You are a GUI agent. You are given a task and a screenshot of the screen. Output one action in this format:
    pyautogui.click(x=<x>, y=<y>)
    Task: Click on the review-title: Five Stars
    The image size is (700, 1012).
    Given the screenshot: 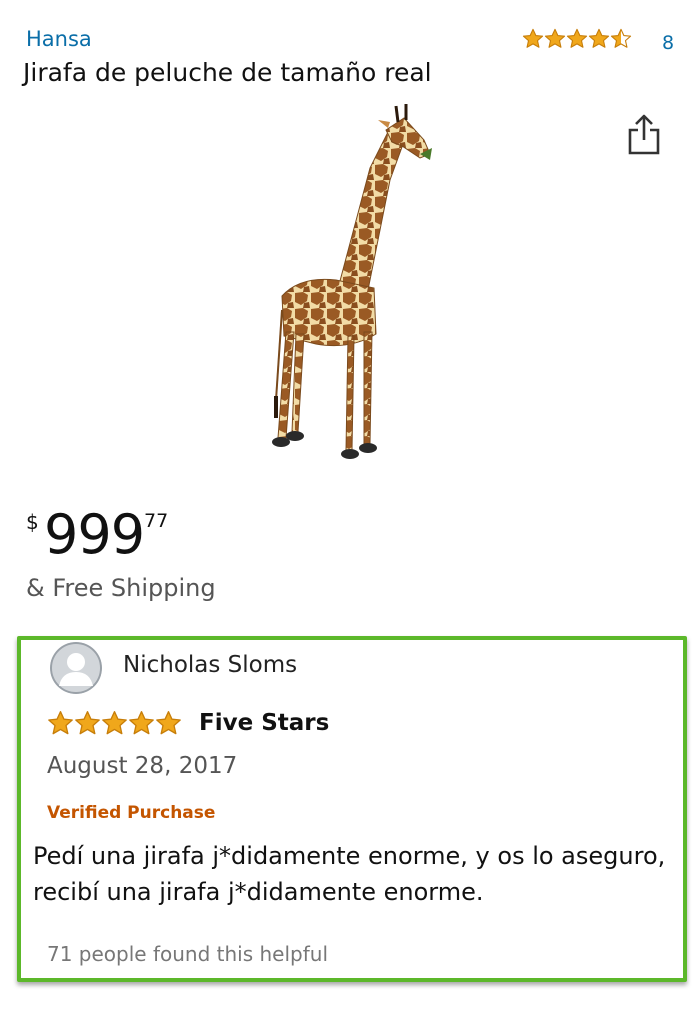 What is the action you would take?
    pyautogui.click(x=264, y=723)
    